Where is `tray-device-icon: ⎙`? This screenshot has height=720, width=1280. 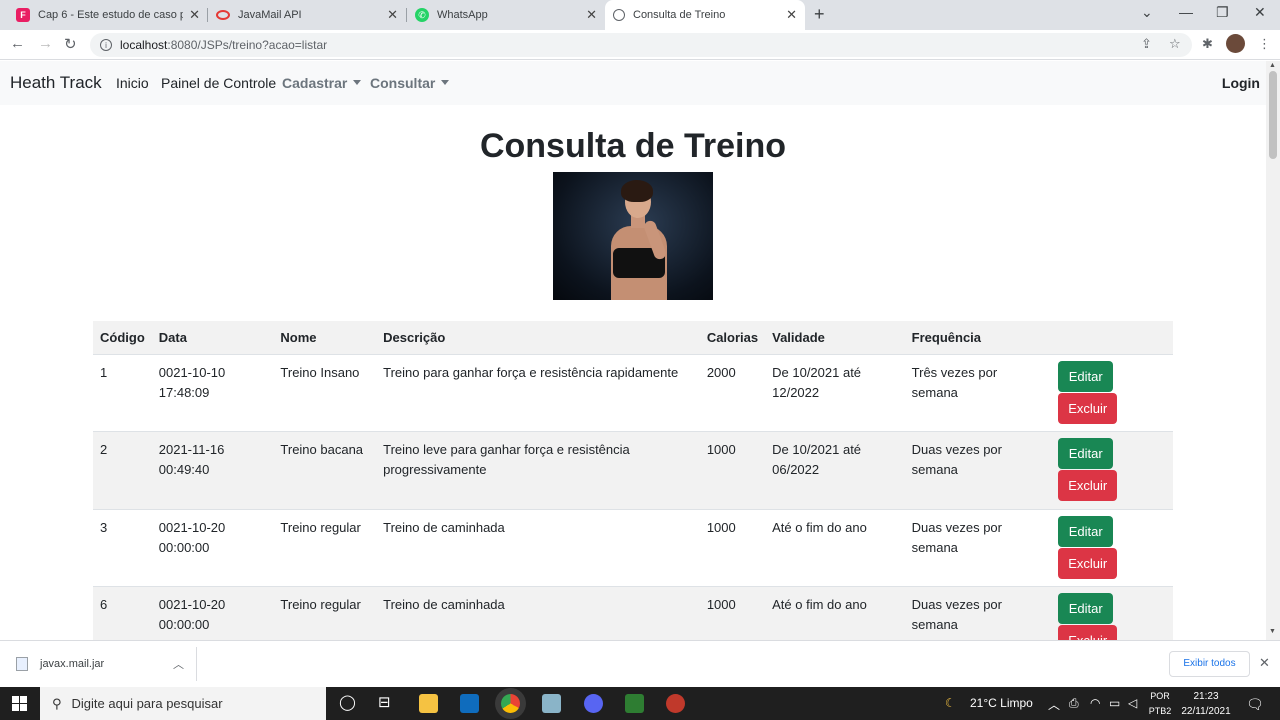
tray-device-icon: ⎙ is located at coordinates (1074, 703).